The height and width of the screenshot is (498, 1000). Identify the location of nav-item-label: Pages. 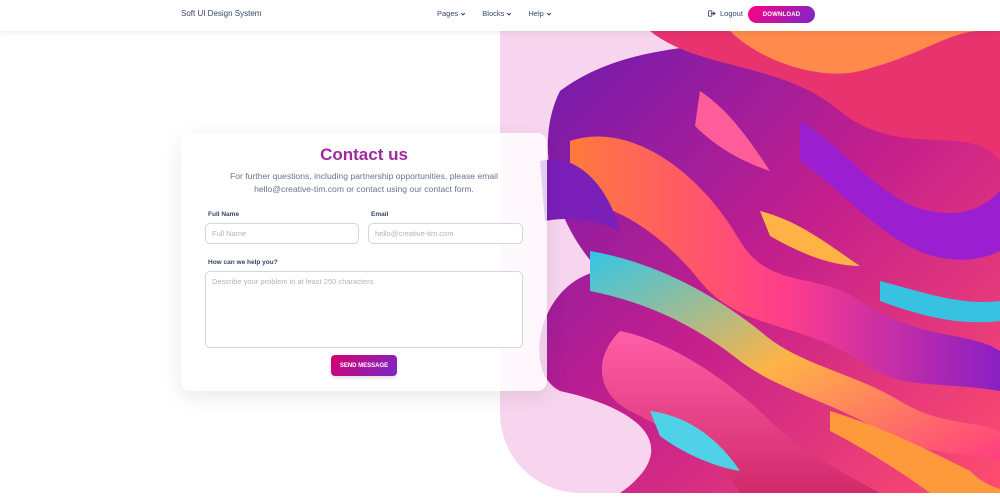
(448, 13).